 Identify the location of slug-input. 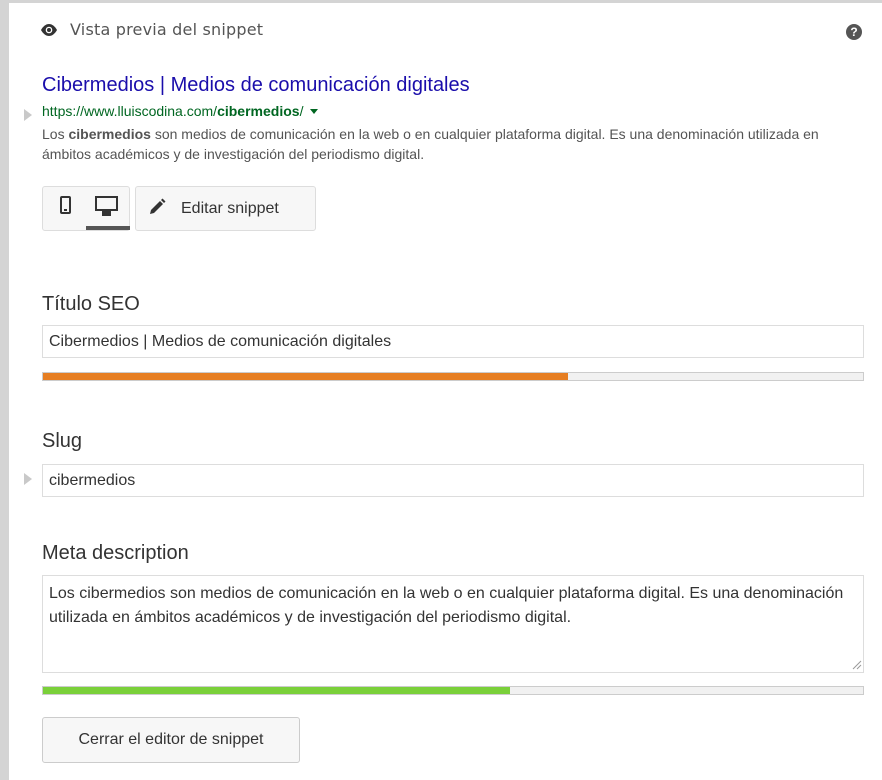
(453, 480).